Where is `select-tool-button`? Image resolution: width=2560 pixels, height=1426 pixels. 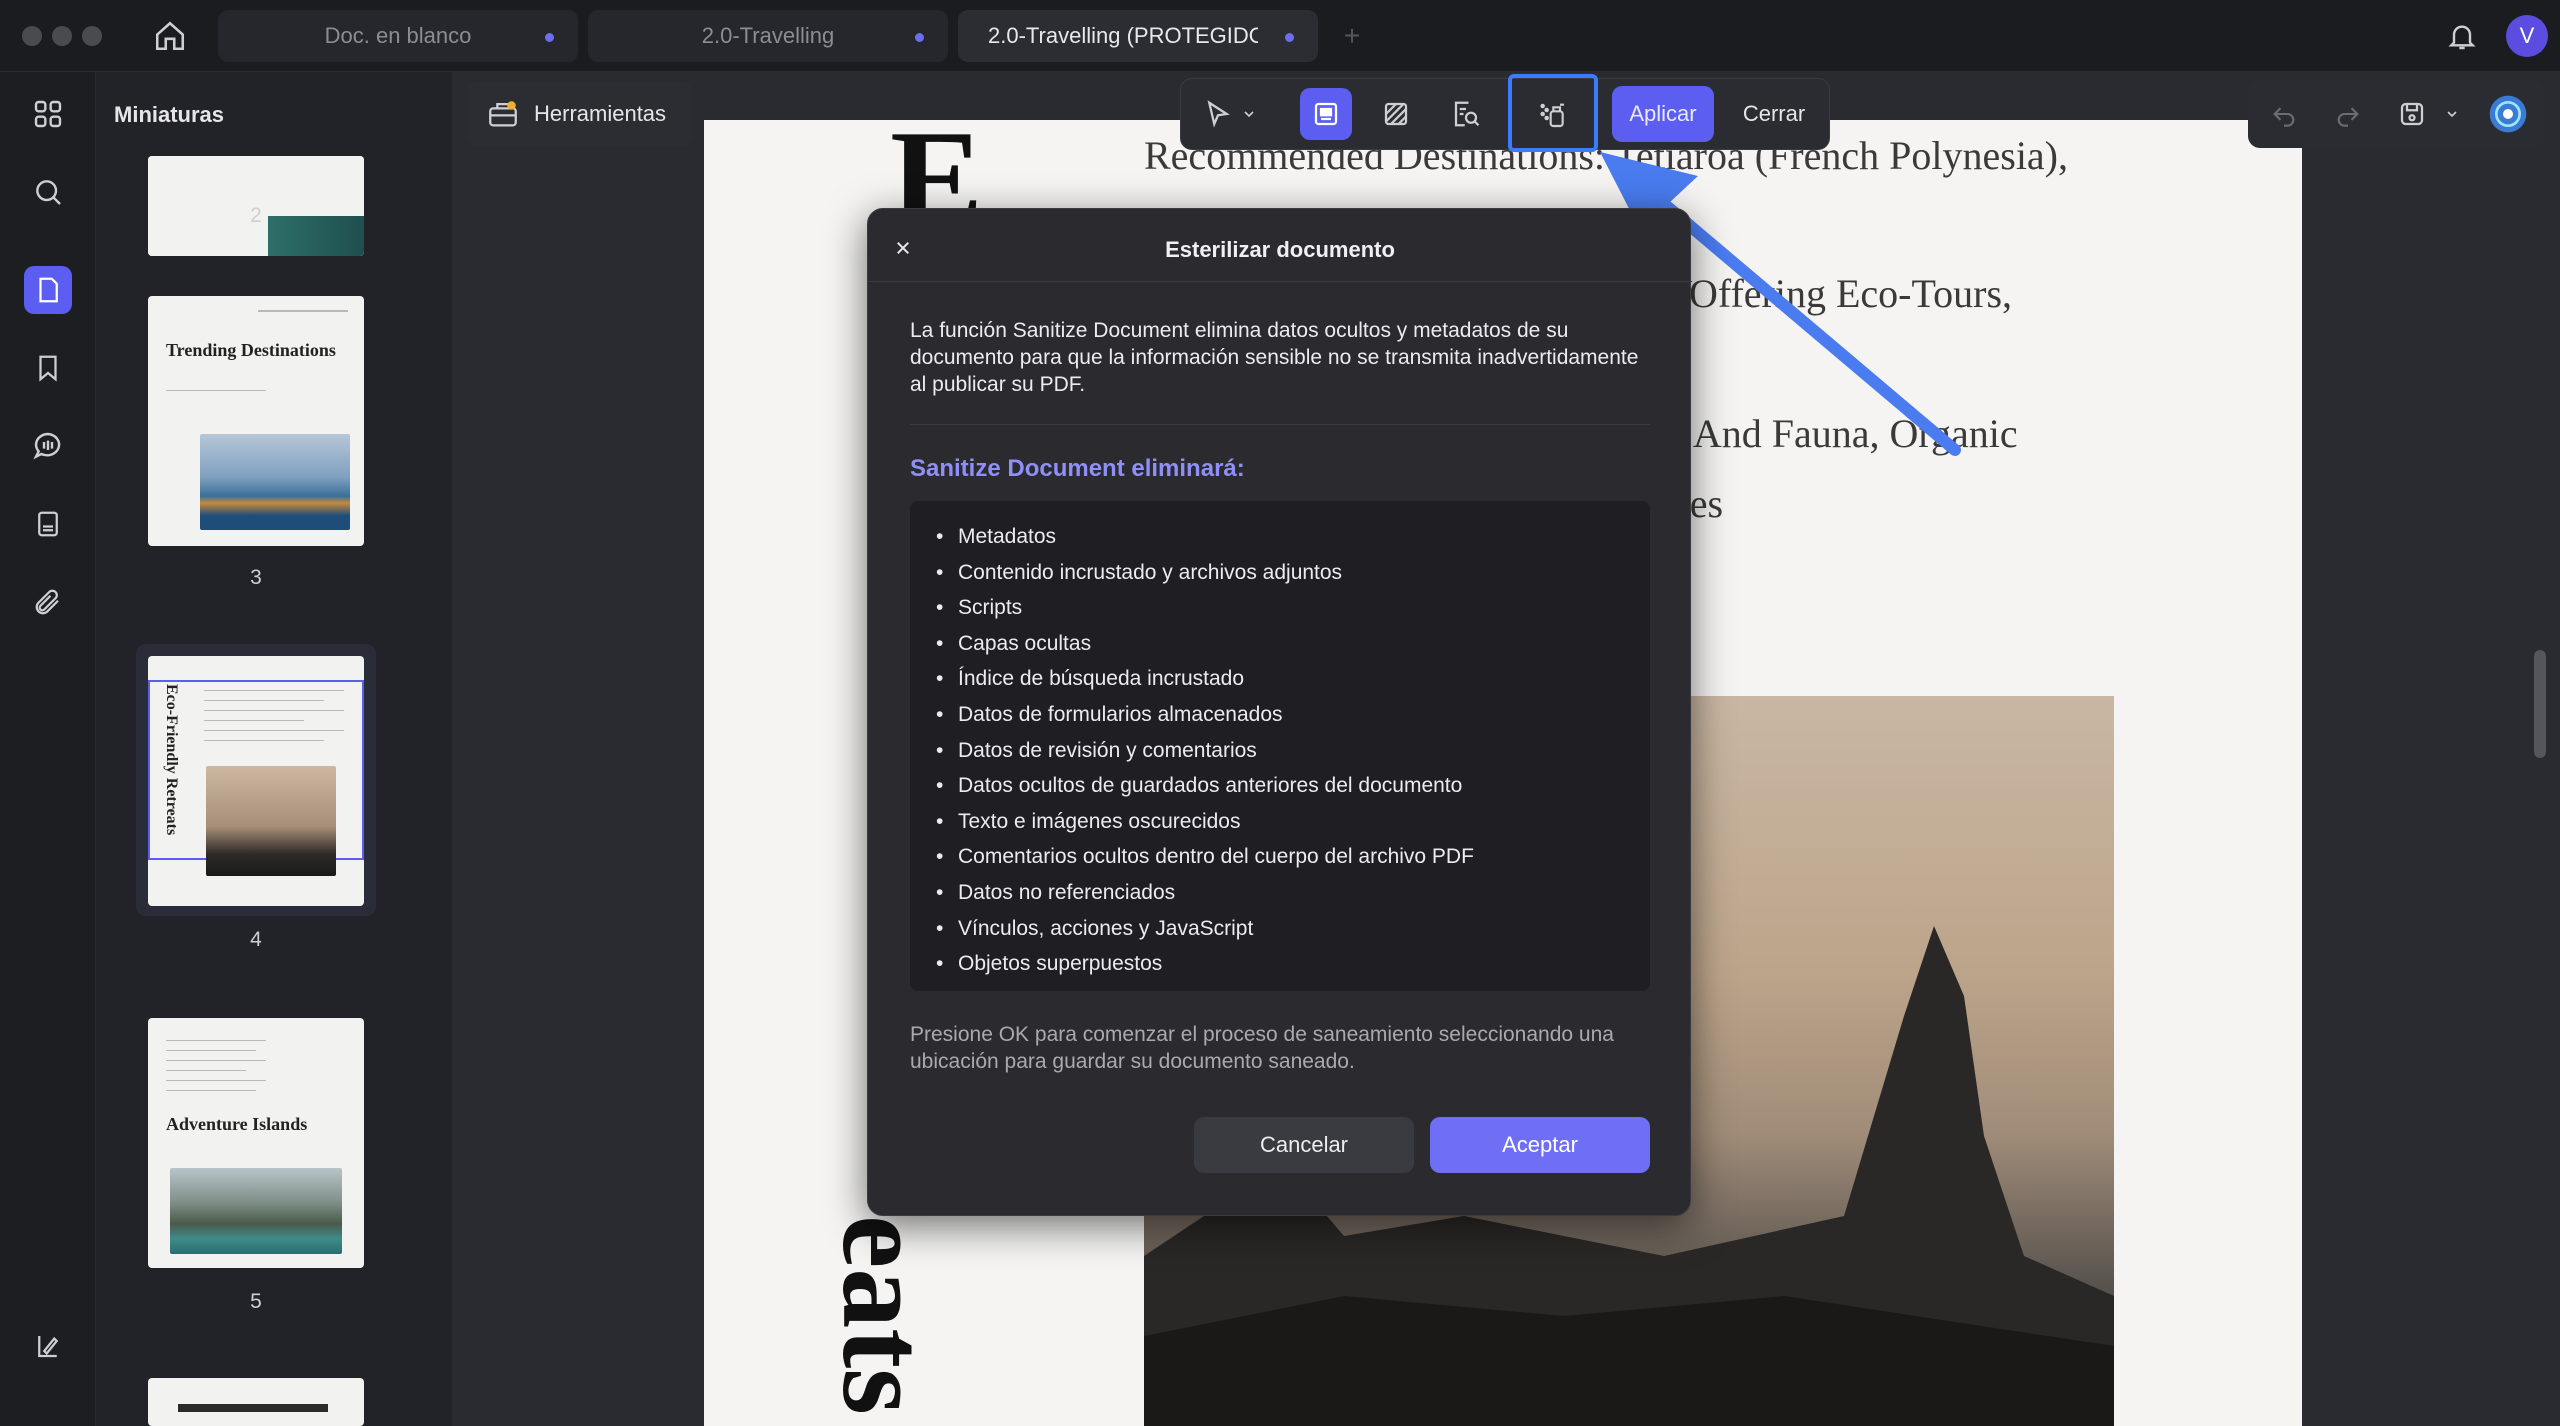
select-tool-button is located at coordinates (1230, 114).